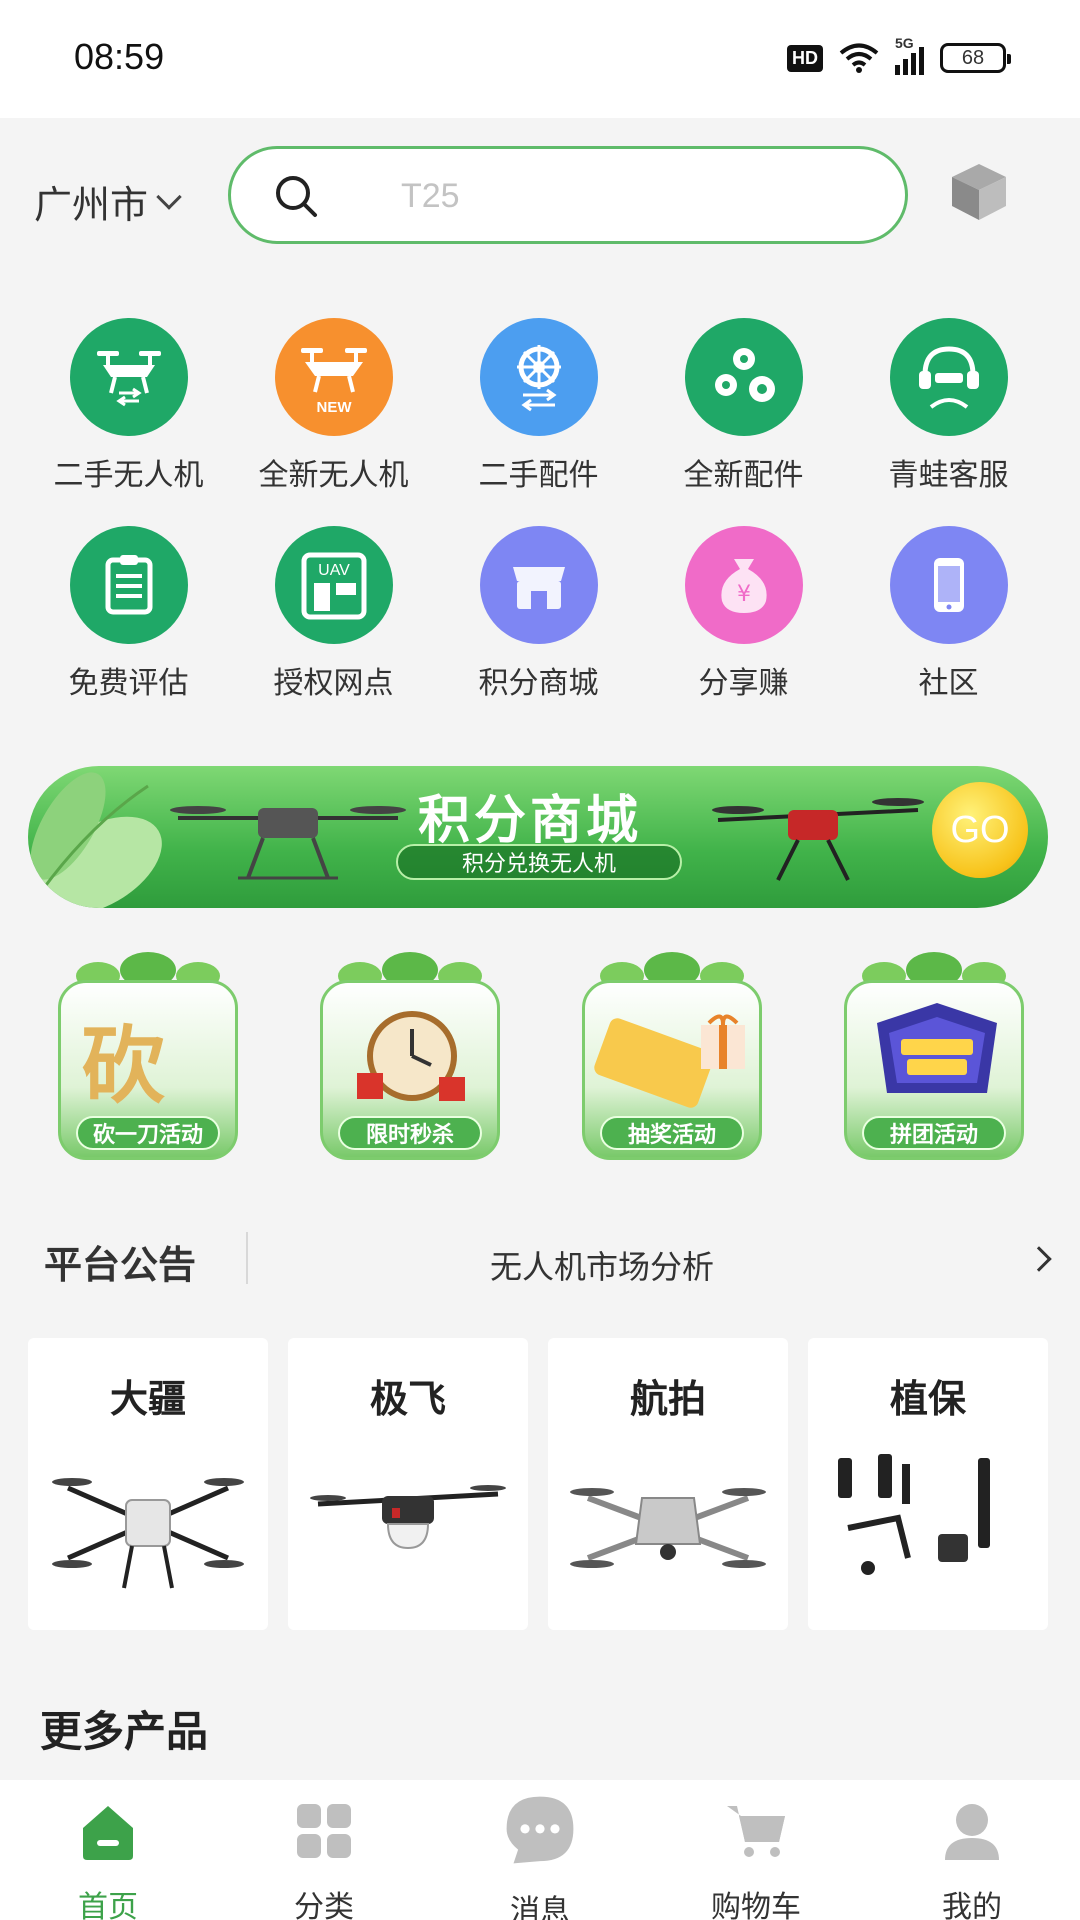 The width and height of the screenshot is (1080, 1920). What do you see at coordinates (743, 377) in the screenshot?
I see `new-parts-icon` at bounding box center [743, 377].